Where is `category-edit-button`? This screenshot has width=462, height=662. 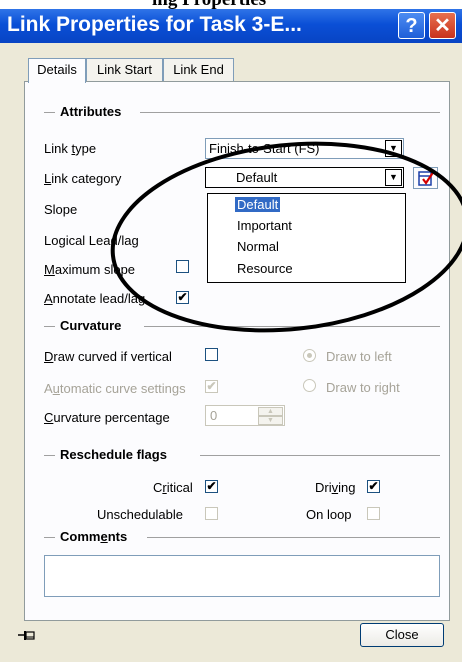
category-edit-button is located at coordinates (425, 178).